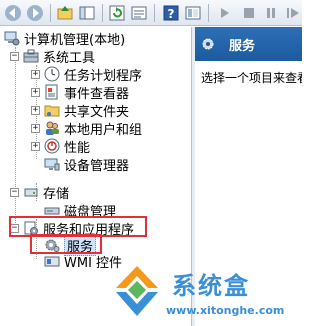  I want to click on tree-item-root: 计算机管理(本地), so click(65, 38).